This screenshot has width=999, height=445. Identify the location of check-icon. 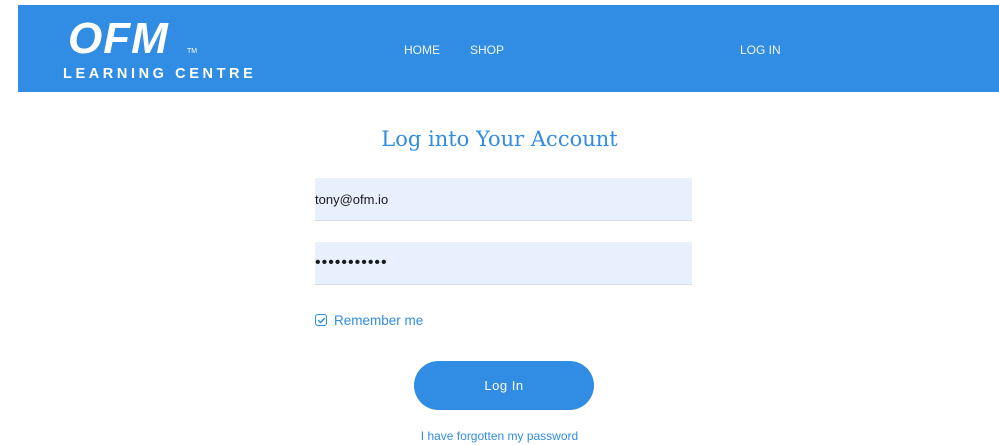
(321, 320).